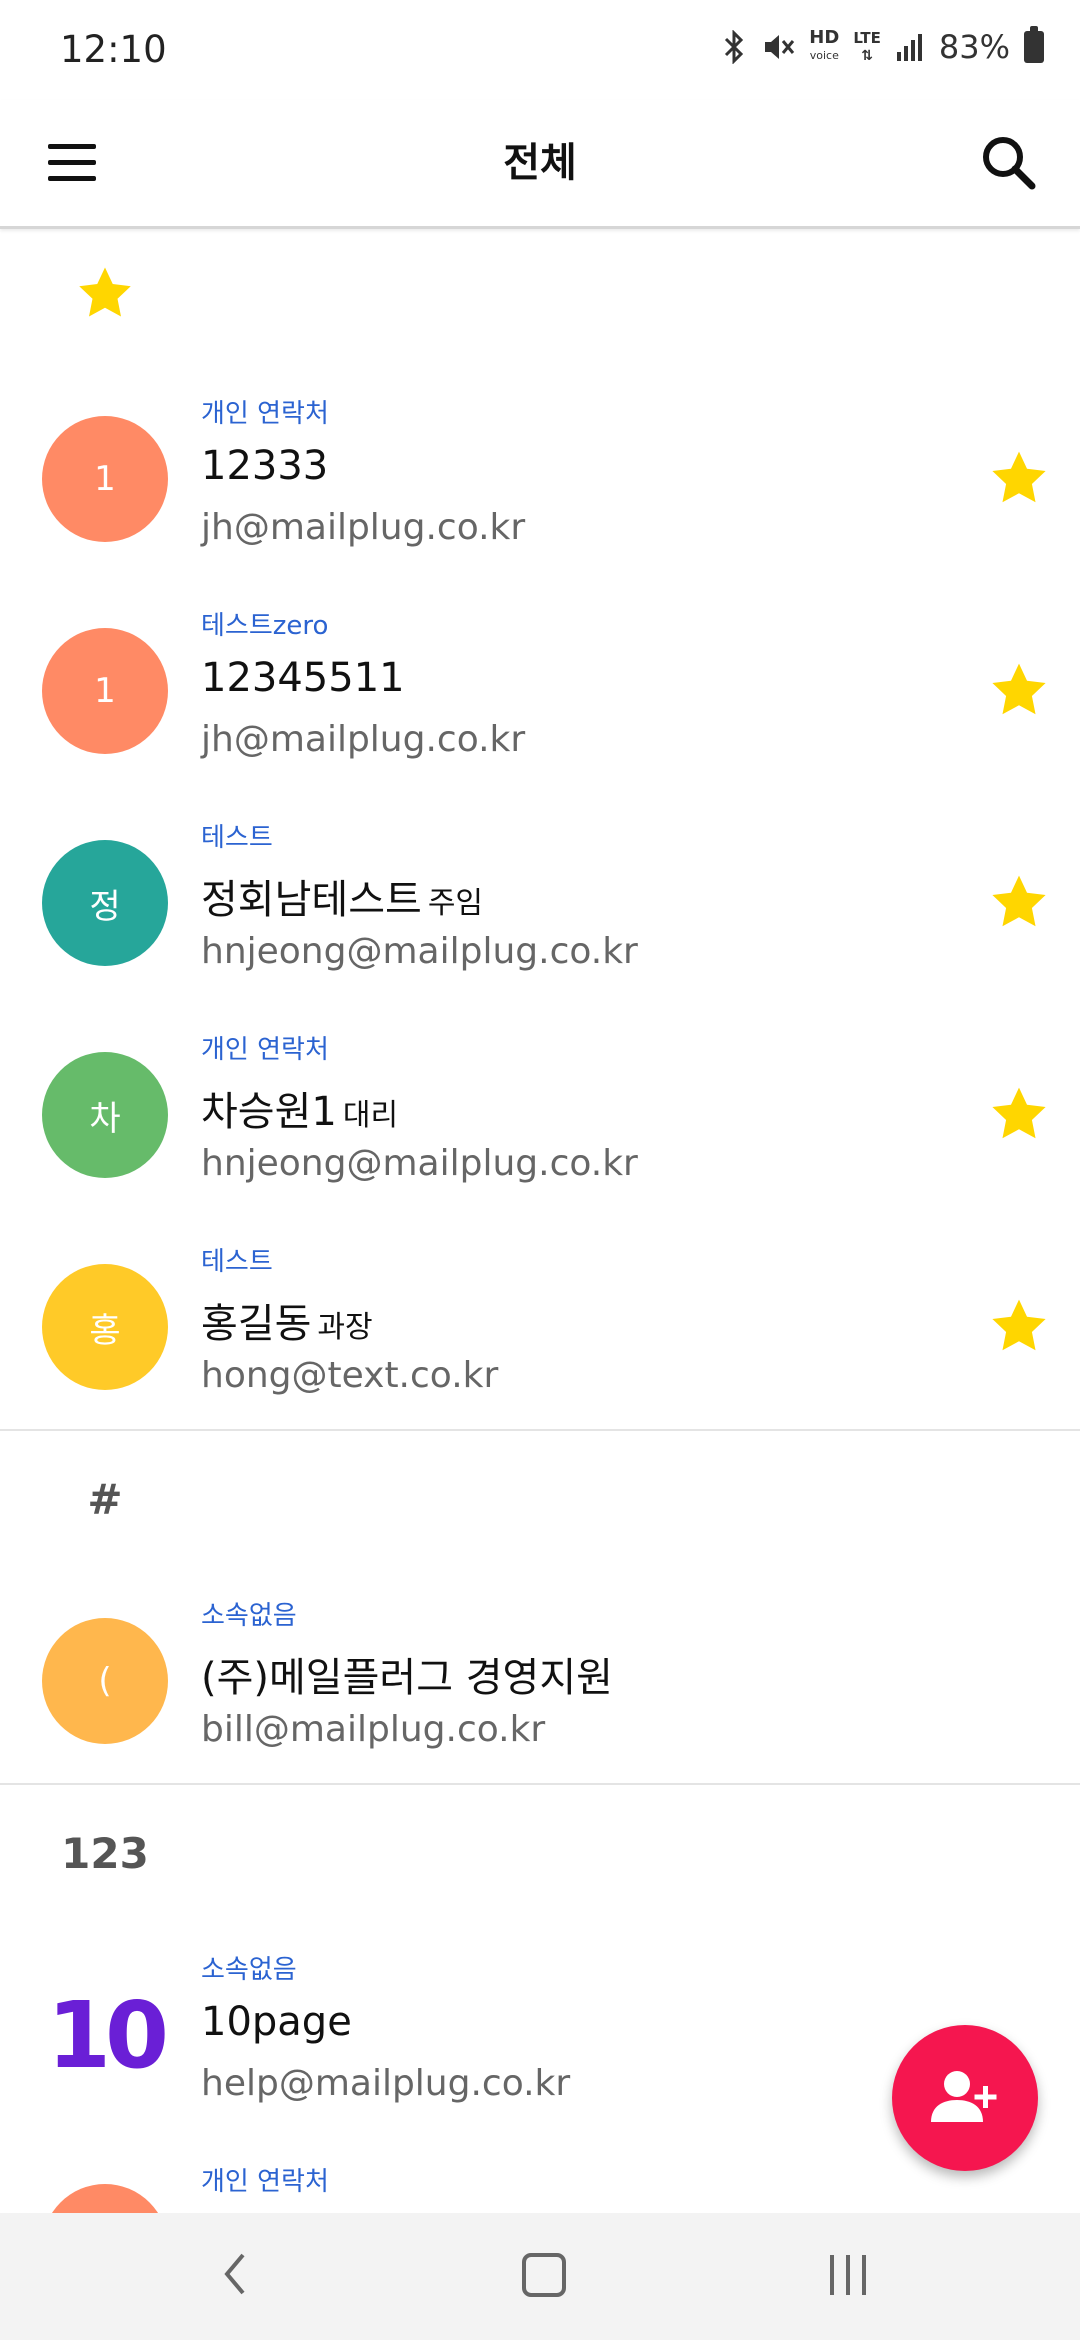  I want to click on contact-row: 차 개인 연락처 차승원1 대리 hnjeong@mailplug.co.kr, so click(540, 1111).